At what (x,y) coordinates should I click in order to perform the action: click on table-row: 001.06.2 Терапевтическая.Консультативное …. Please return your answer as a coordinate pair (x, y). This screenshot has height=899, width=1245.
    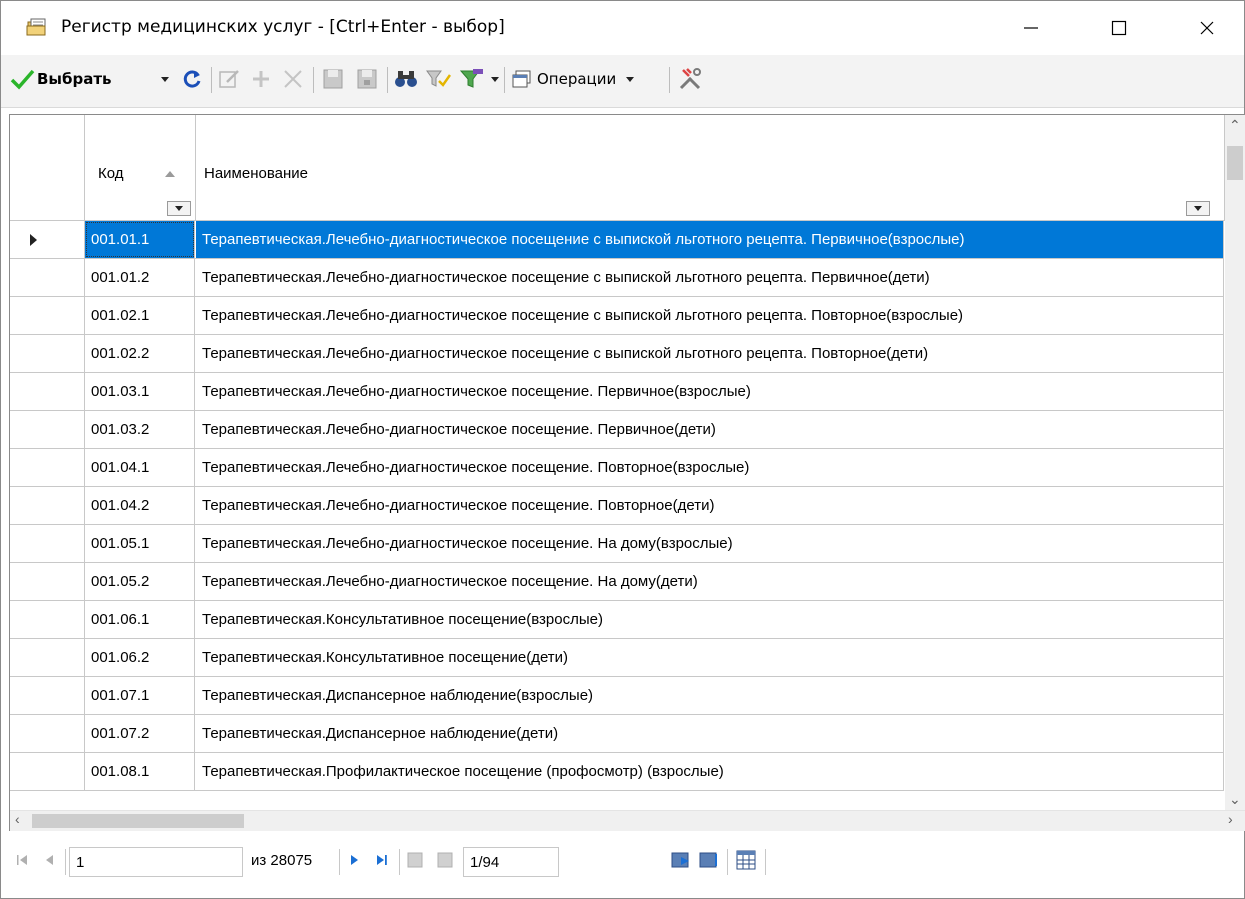
    Looking at the image, I should click on (617, 658).